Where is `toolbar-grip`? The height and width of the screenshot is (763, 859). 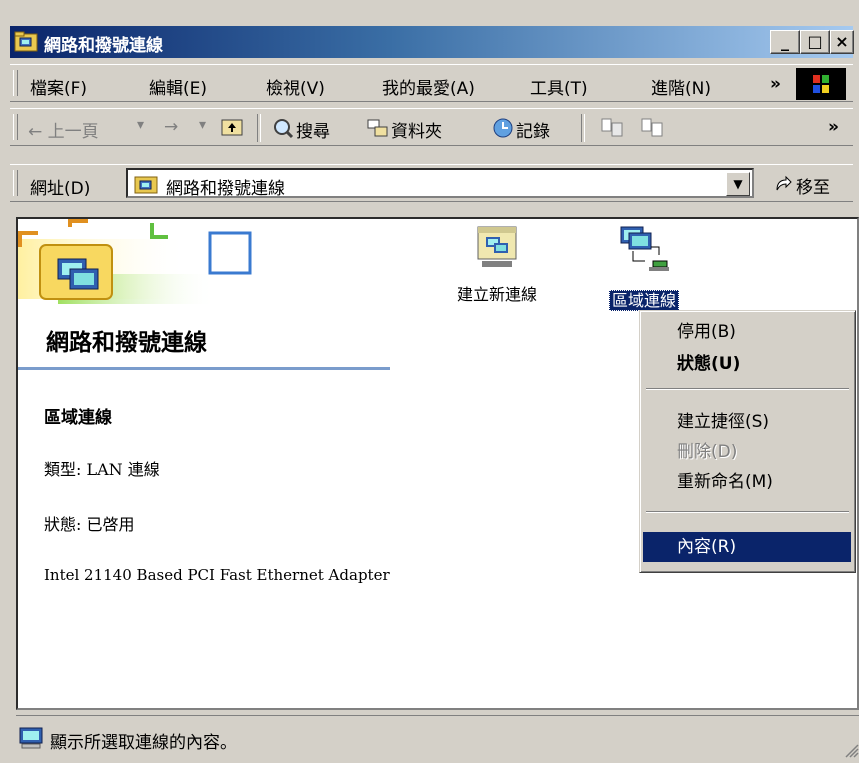 toolbar-grip is located at coordinates (15, 127).